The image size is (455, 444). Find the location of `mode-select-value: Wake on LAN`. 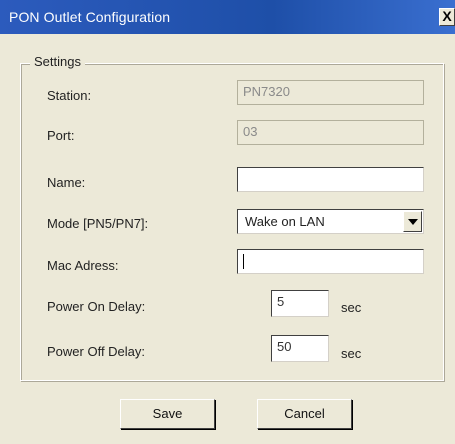

mode-select-value: Wake on LAN is located at coordinates (285, 221).